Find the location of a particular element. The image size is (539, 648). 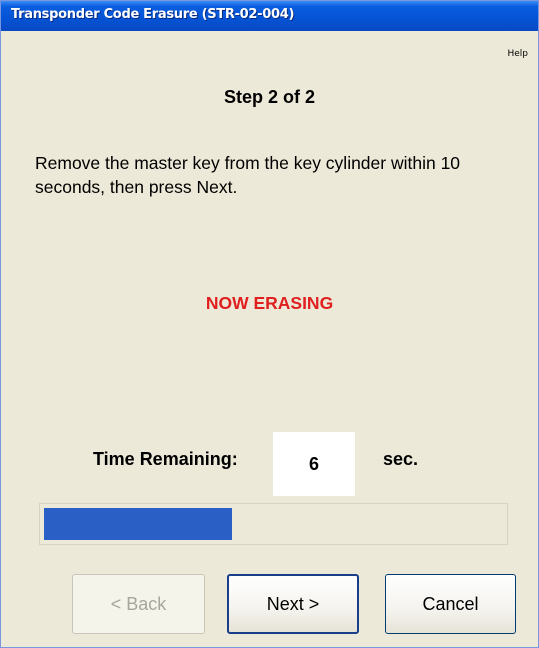

next-button: Next > is located at coordinates (293, 604).